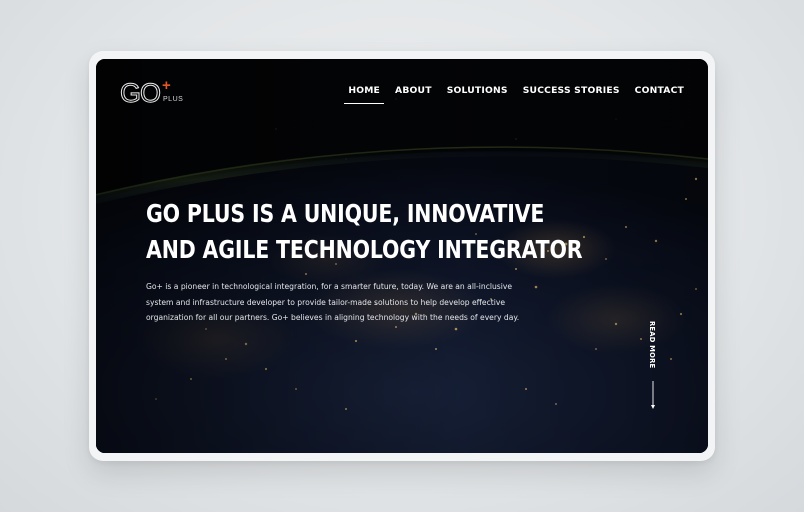  What do you see at coordinates (413, 94) in the screenshot?
I see `nav-item-about: ABOUT` at bounding box center [413, 94].